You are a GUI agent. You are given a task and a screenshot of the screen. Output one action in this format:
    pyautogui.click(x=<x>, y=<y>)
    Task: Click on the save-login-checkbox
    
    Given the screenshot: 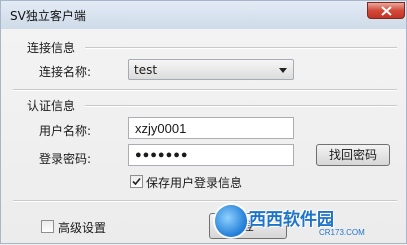 What is the action you would take?
    pyautogui.click(x=136, y=181)
    